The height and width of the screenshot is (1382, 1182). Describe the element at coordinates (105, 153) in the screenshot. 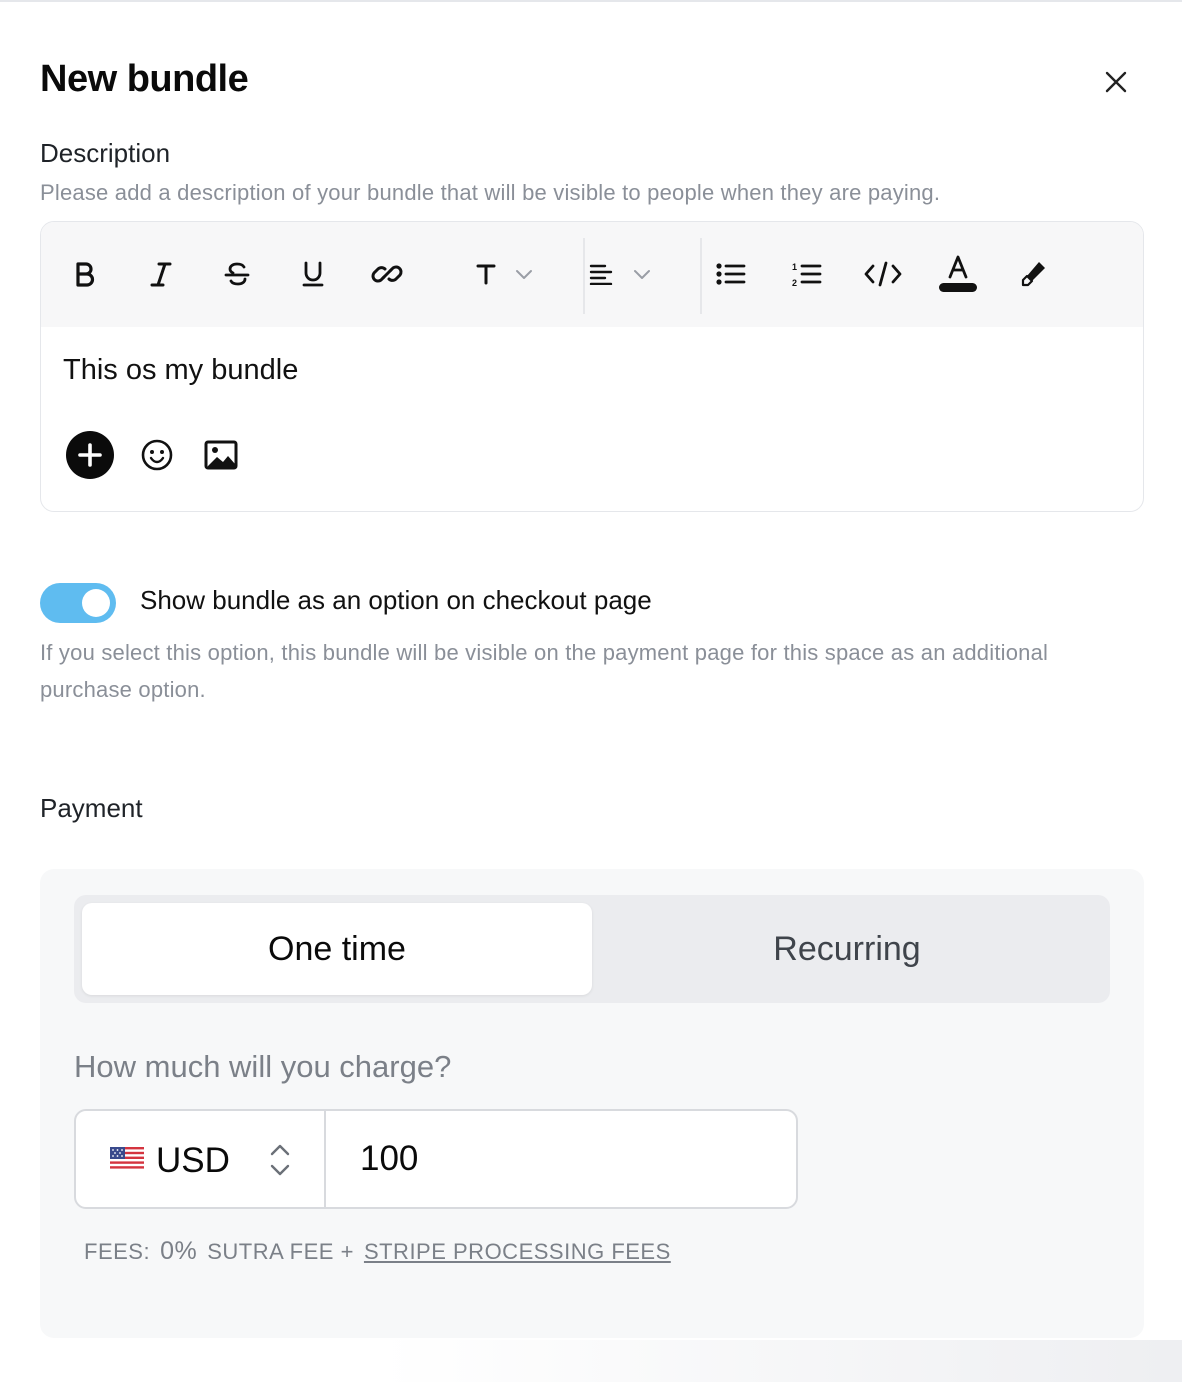

I see `description-label: Description` at that location.